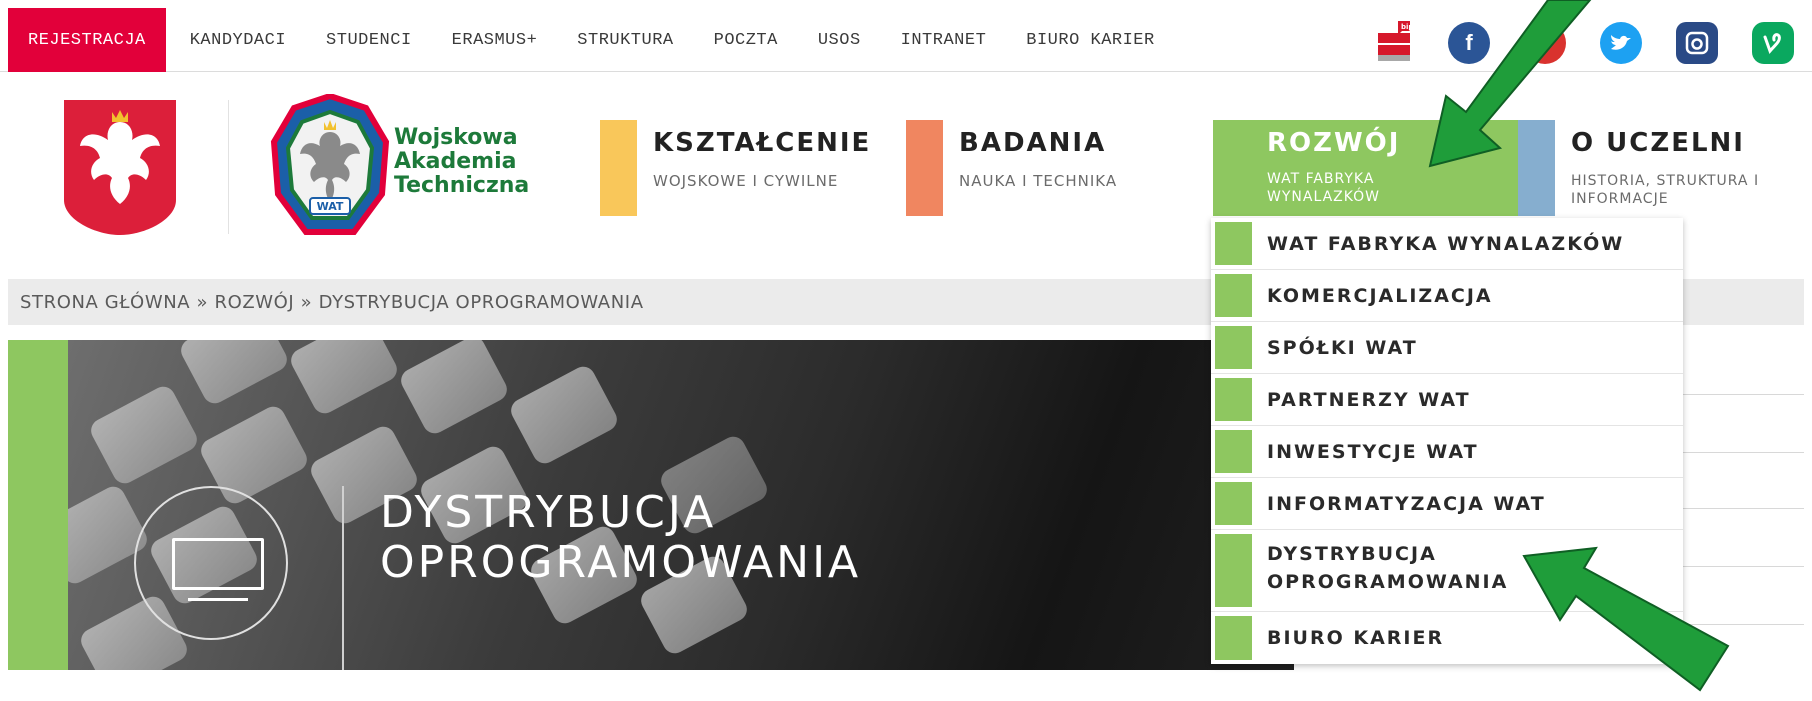  Describe the element at coordinates (1626, 619) in the screenshot. I see `arrow-pointing-dystrybucja` at that location.